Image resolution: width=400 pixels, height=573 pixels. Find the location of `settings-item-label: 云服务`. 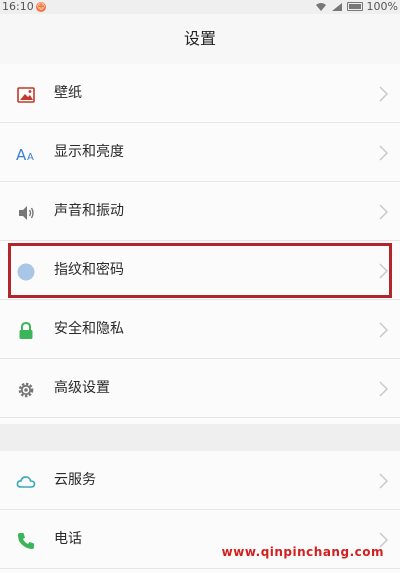

settings-item-label: 云服务 is located at coordinates (75, 480).